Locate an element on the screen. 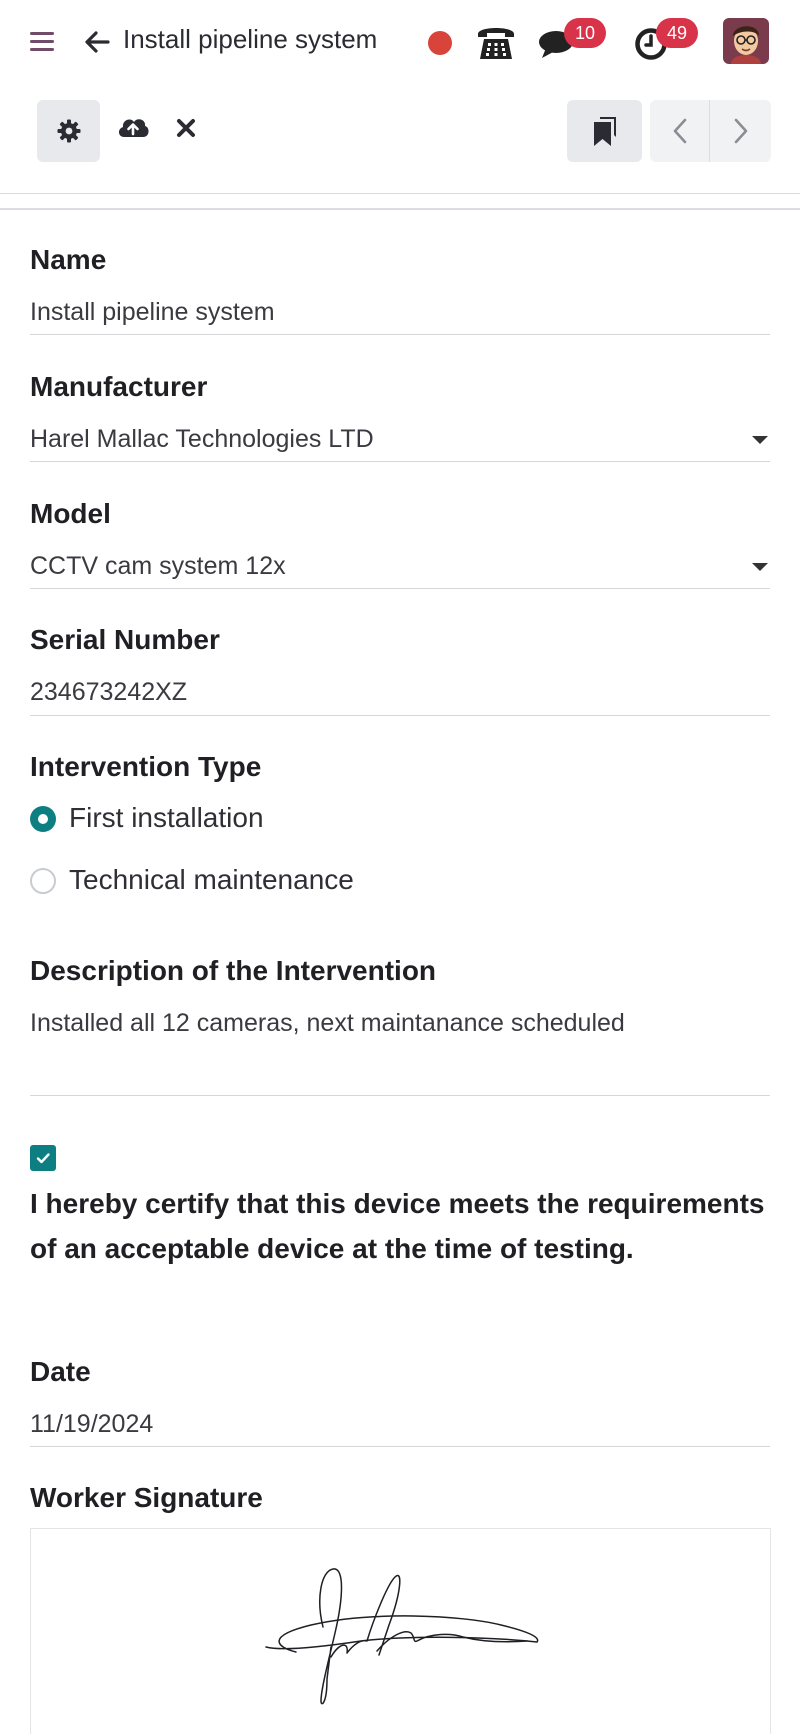 Image resolution: width=800 pixels, height=1734 pixels. description-label: Description of the Intervention is located at coordinates (233, 970).